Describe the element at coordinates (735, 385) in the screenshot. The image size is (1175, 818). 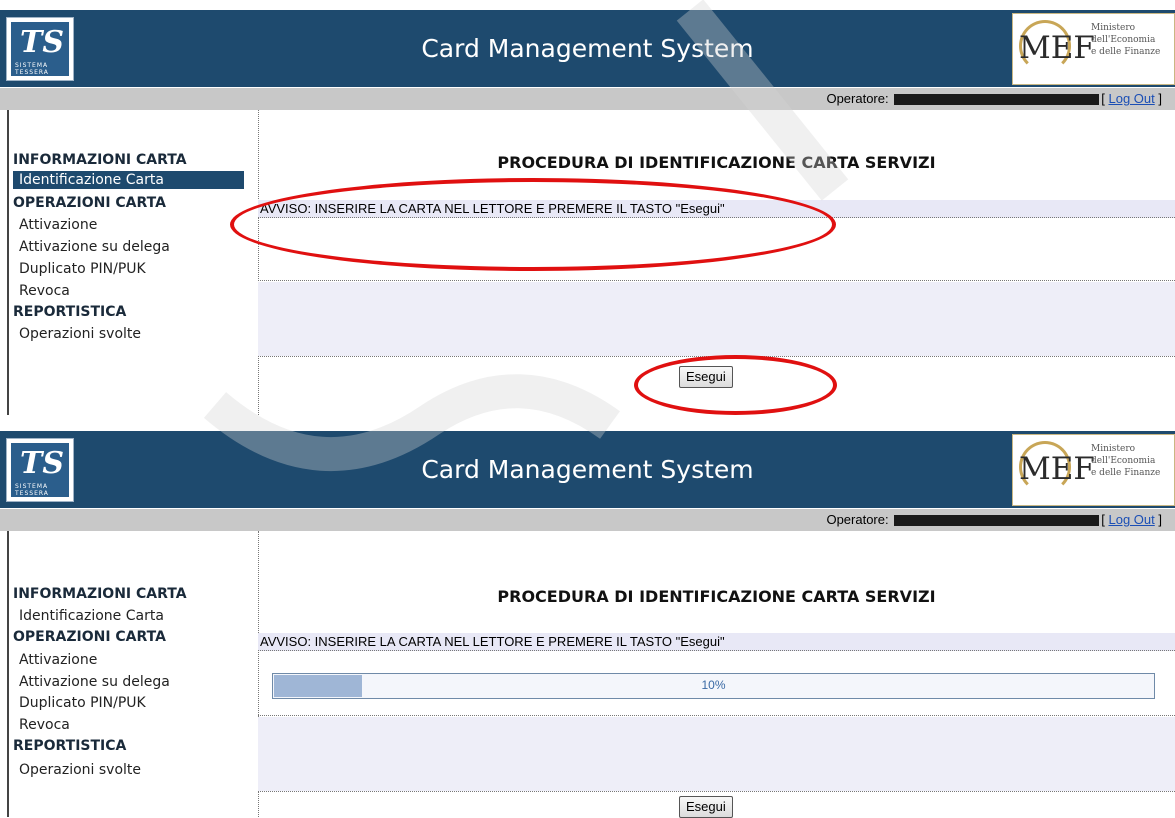
I see `highlight-circle-button` at that location.